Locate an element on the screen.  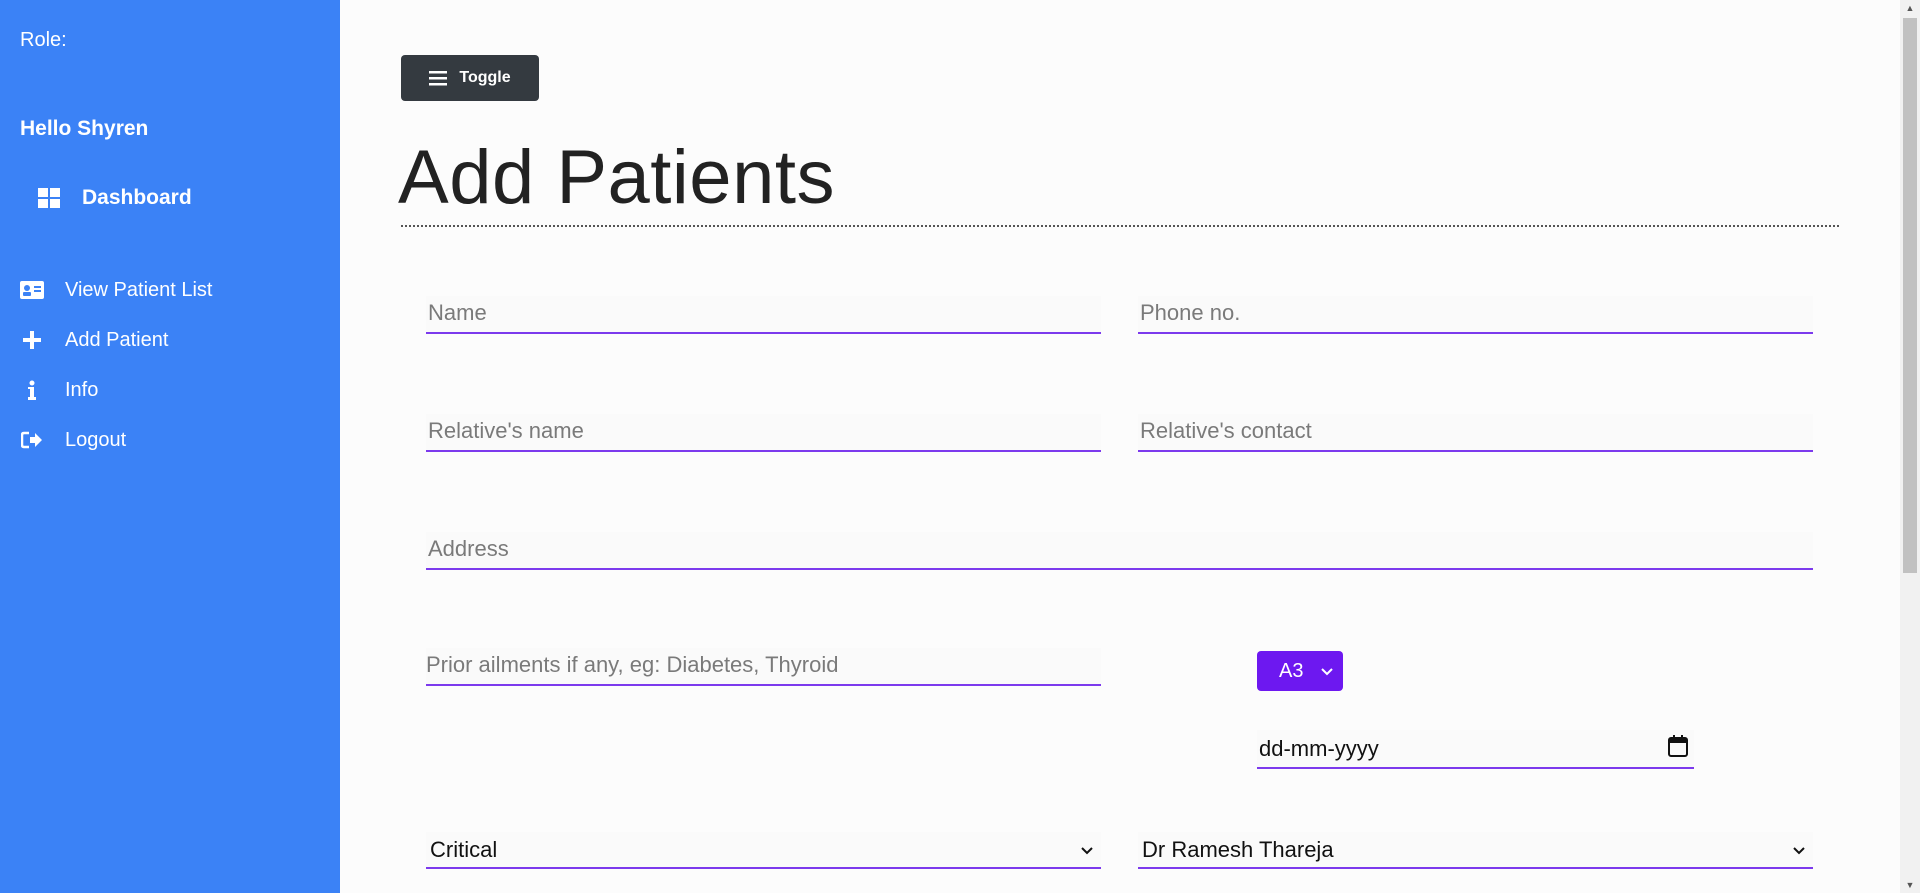
address-placeholder: Address is located at coordinates (468, 548).